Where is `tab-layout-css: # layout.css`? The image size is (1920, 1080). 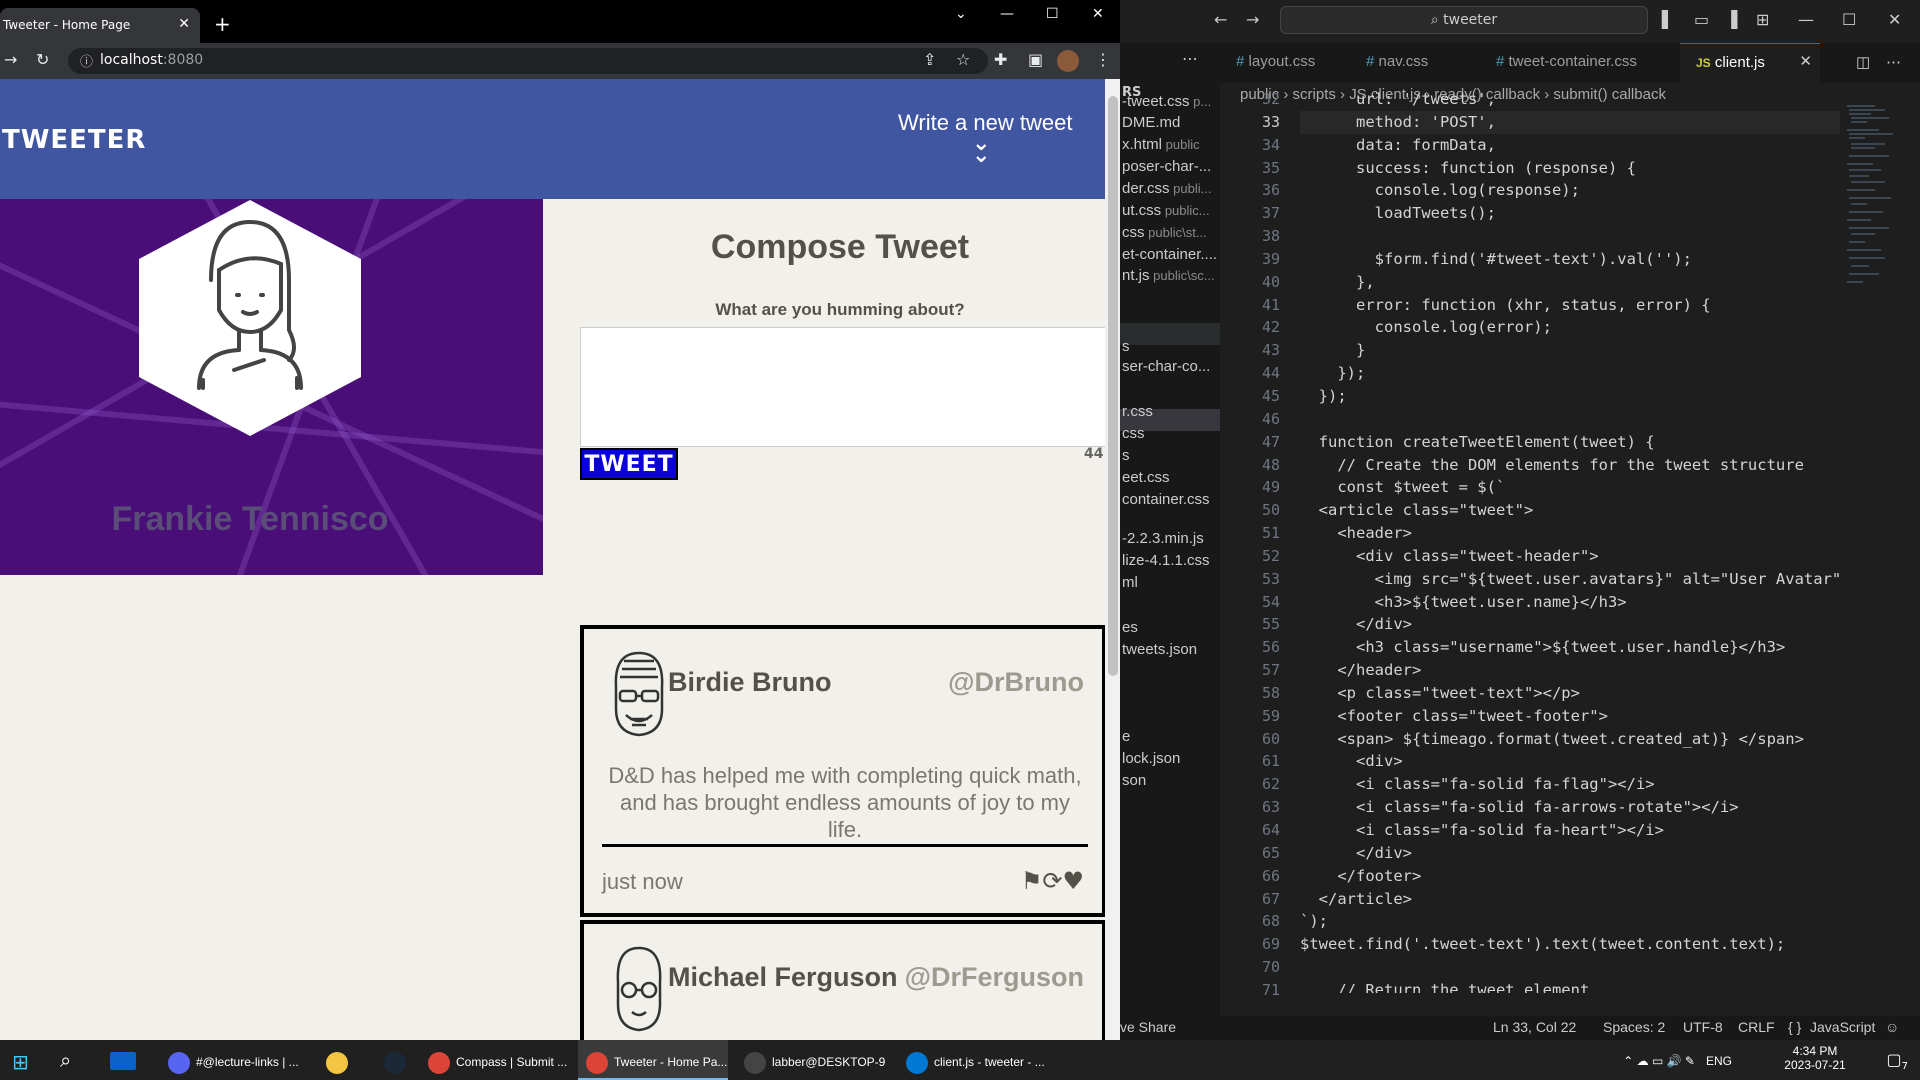 tab-layout-css: # layout.css is located at coordinates (1285, 63).